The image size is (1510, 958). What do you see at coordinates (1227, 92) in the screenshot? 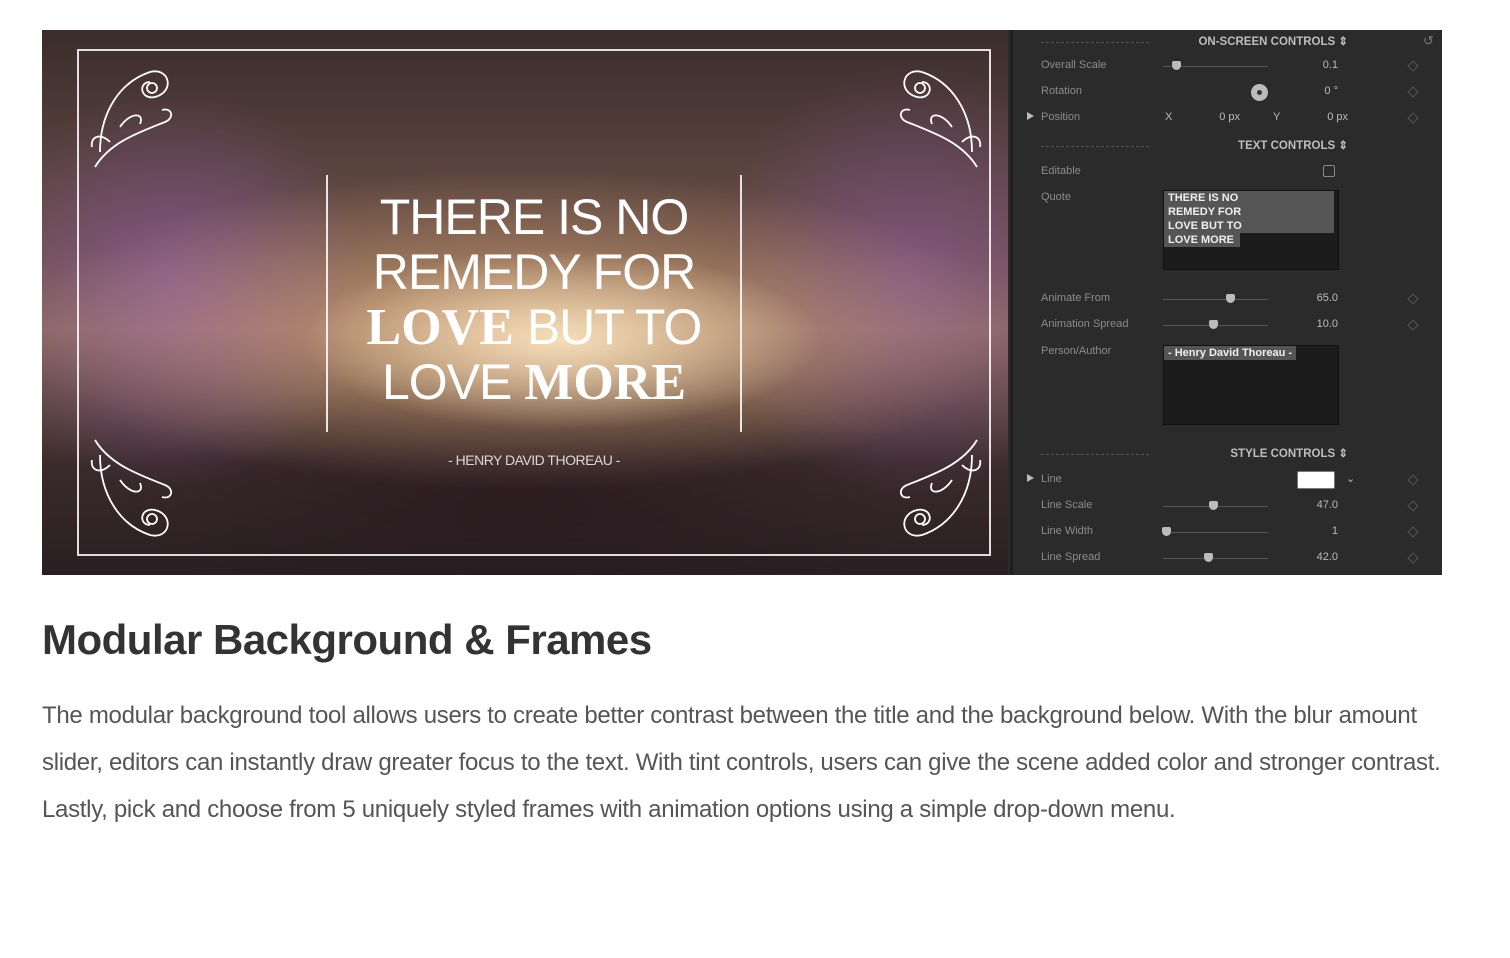
I see `rotation-row: Rotation 0 °` at bounding box center [1227, 92].